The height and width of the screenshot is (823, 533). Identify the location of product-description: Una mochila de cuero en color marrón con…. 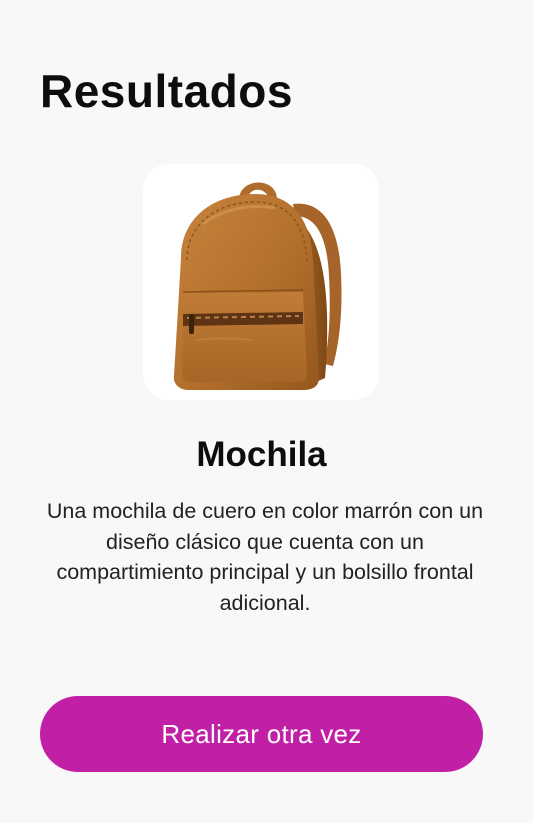
(265, 557).